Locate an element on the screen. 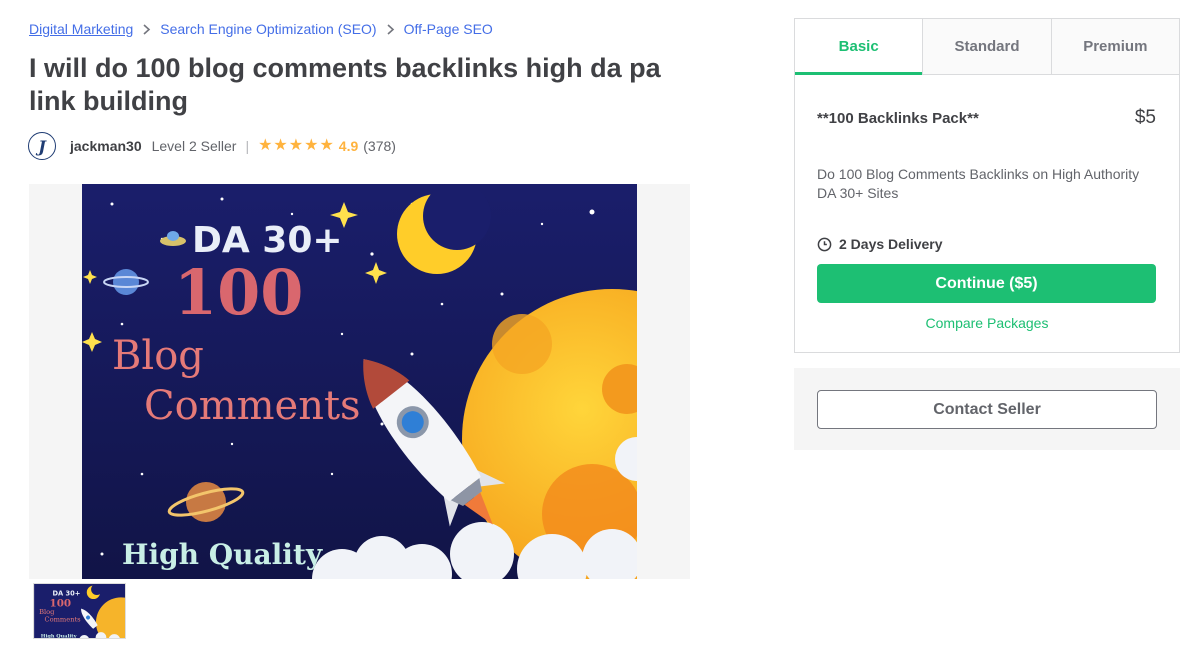  contact-seller-section: Contact Seller is located at coordinates (987, 409).